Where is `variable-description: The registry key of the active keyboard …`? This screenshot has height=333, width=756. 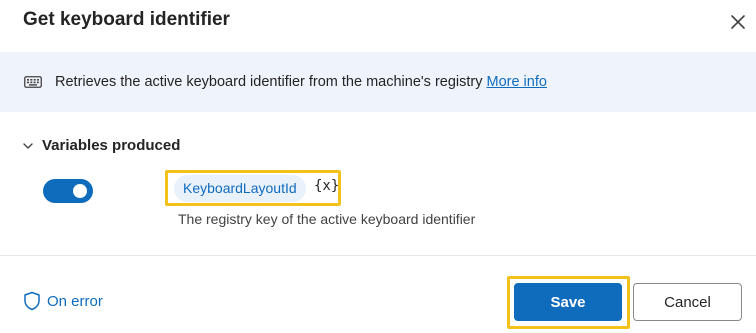 variable-description: The registry key of the active keyboard … is located at coordinates (327, 219).